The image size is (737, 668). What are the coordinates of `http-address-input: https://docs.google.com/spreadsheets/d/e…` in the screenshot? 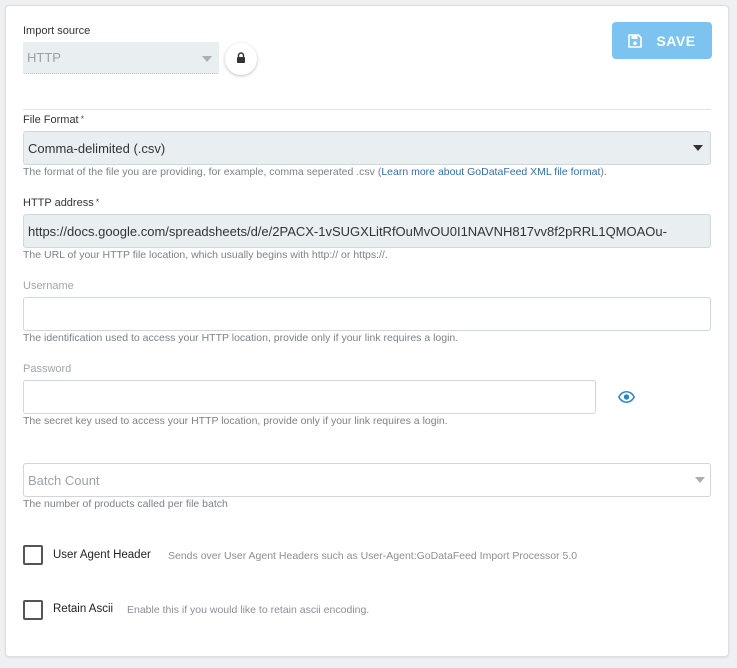 It's located at (367, 231).